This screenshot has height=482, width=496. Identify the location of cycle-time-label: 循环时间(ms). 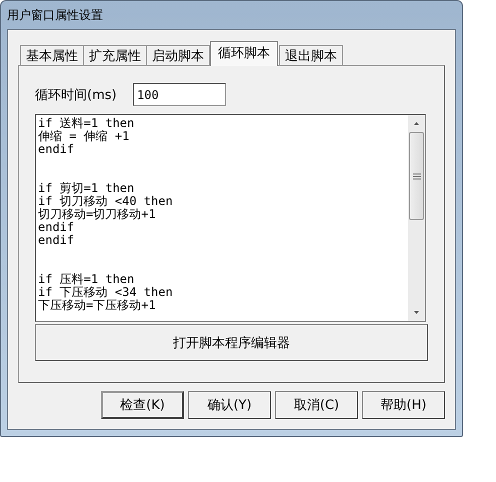
(76, 95).